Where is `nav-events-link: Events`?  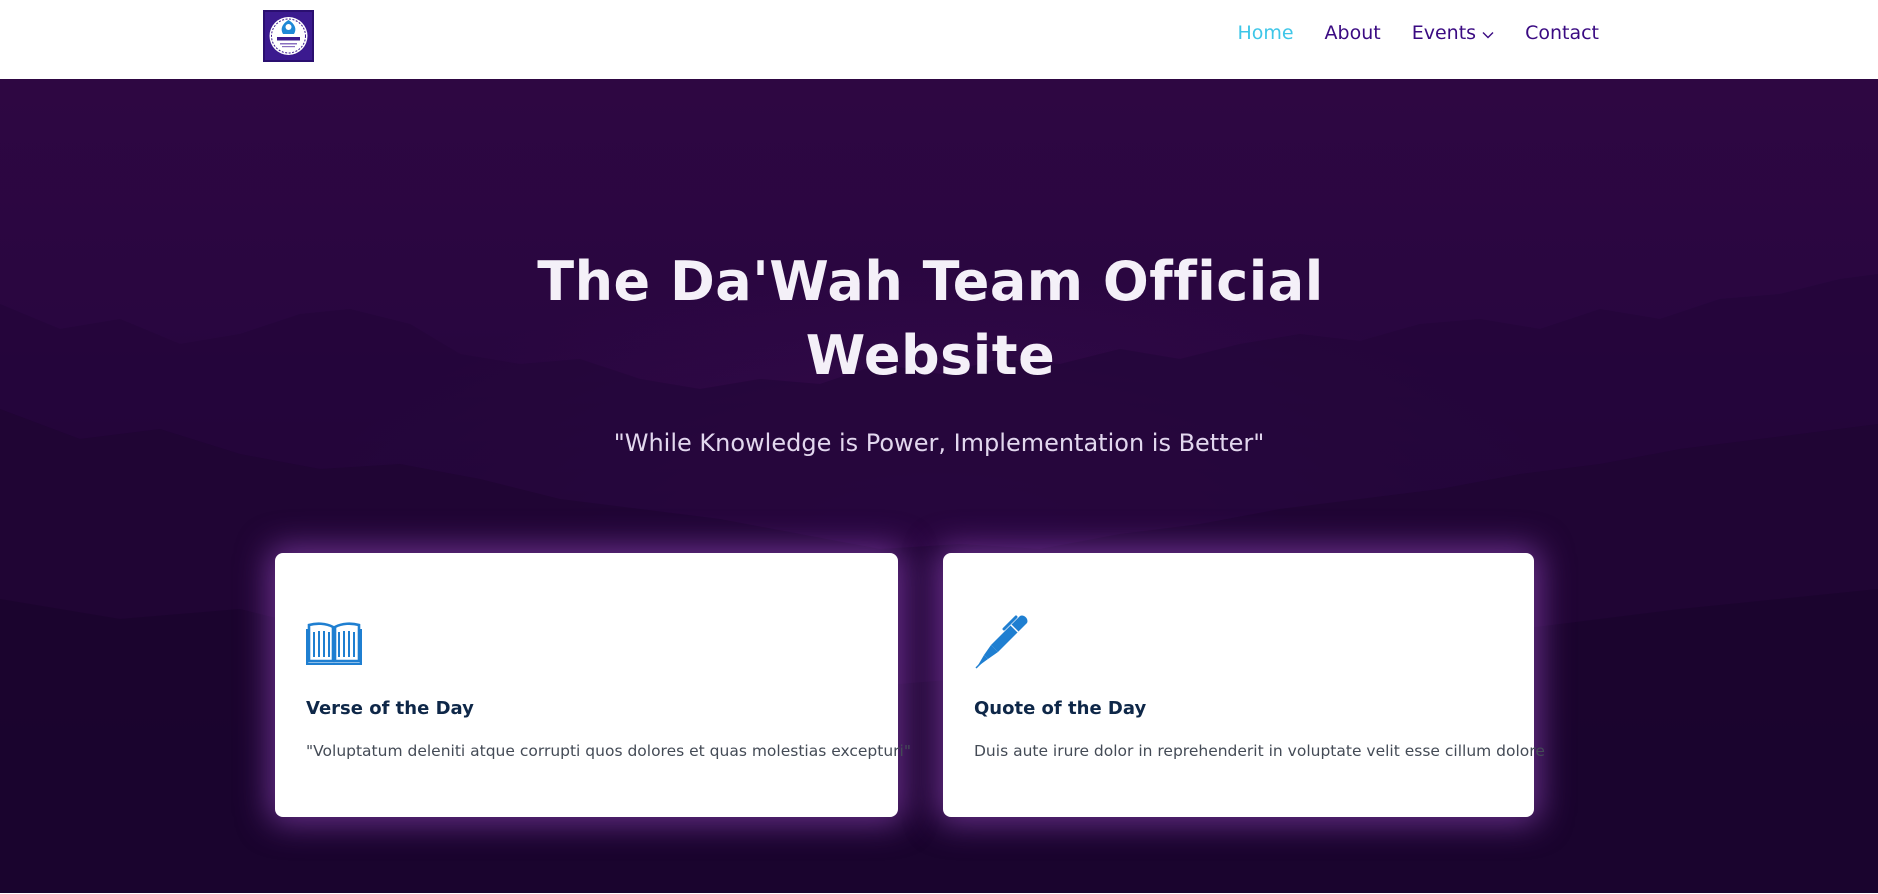
nav-events-link: Events is located at coordinates (1453, 33).